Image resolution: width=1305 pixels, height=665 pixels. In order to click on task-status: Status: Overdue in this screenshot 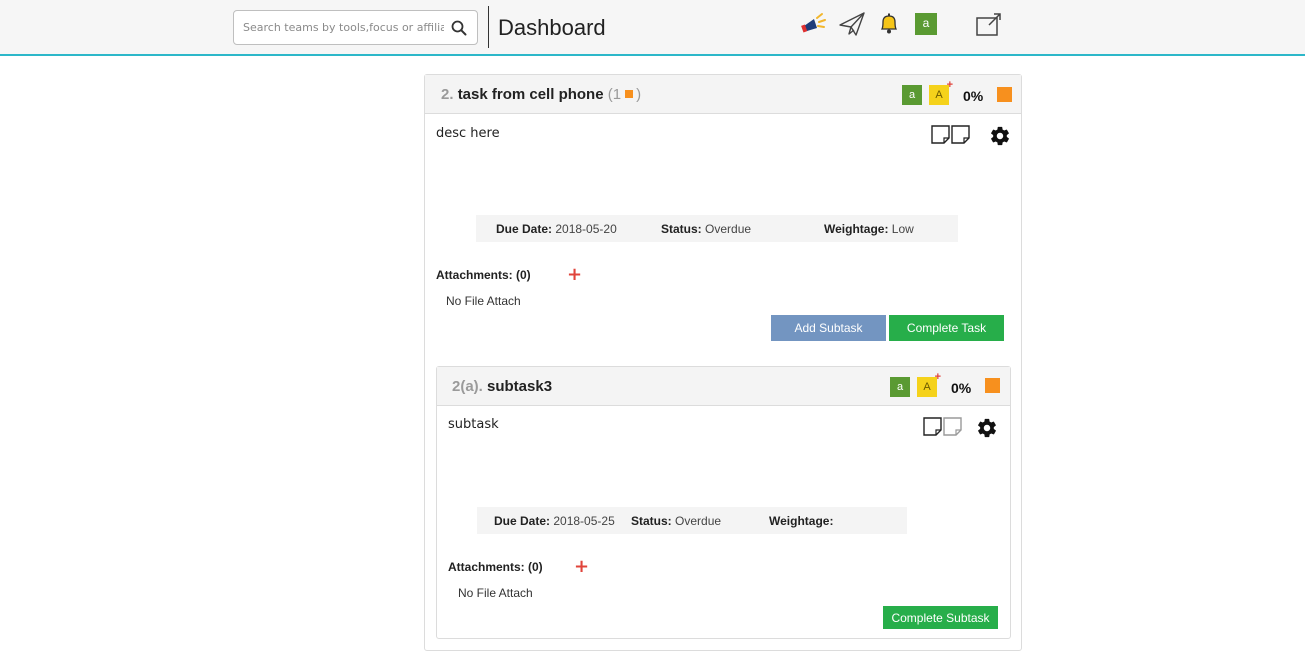, I will do `click(706, 229)`.